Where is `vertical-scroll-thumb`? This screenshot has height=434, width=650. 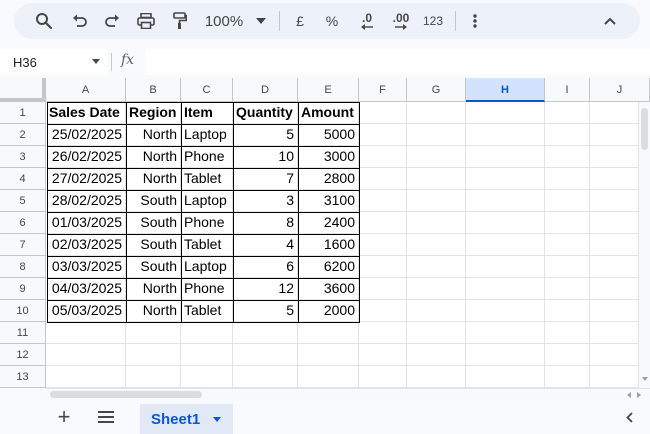
vertical-scroll-thumb is located at coordinates (644, 129).